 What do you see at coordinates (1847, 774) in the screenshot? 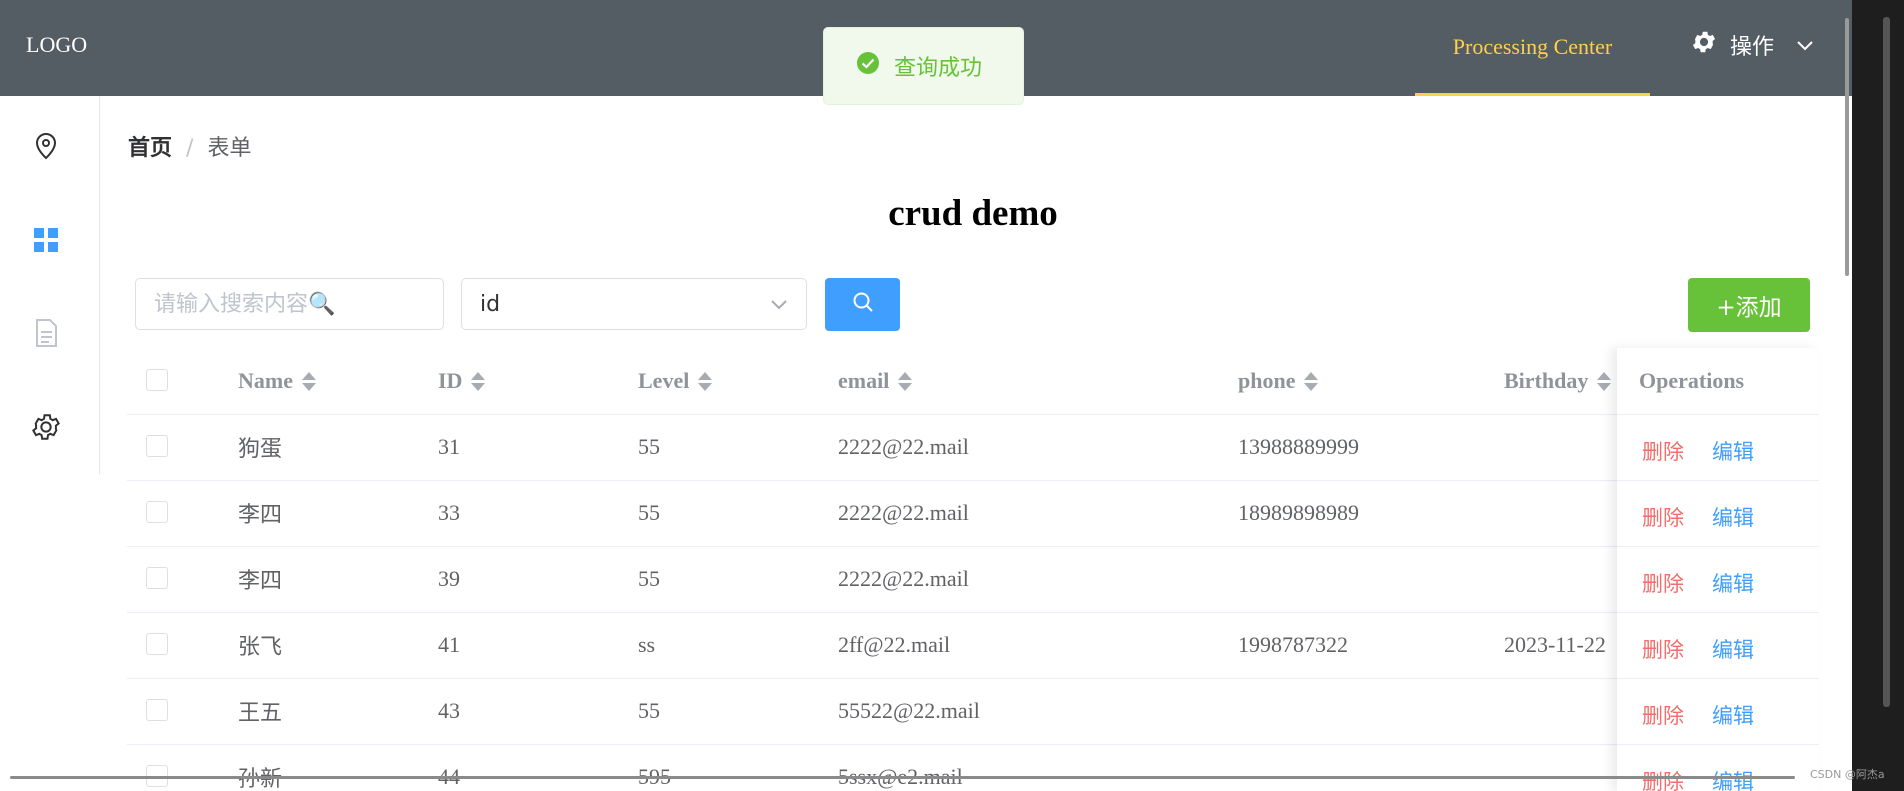
I see `watermark: CSDN @阿杰a` at bounding box center [1847, 774].